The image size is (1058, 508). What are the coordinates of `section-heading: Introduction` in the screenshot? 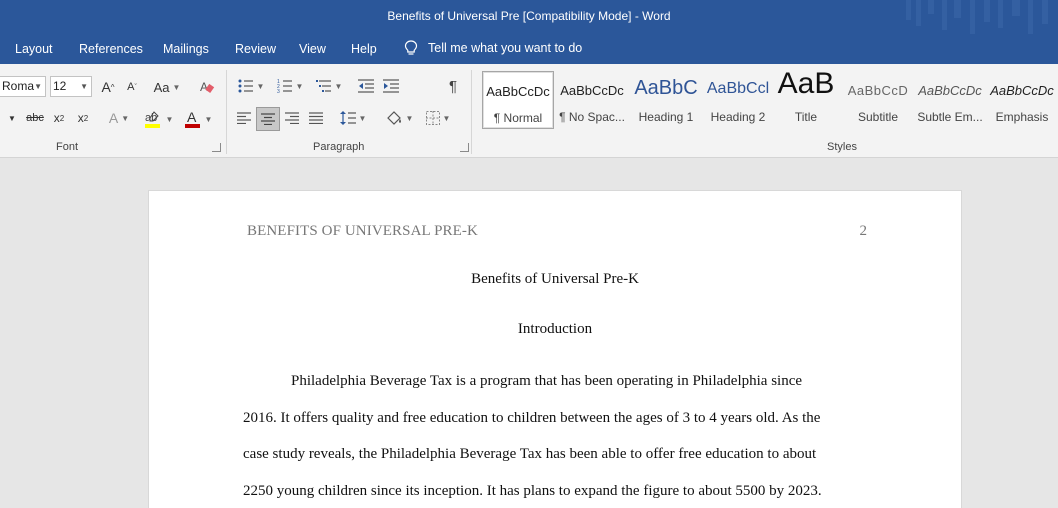 It's located at (555, 329).